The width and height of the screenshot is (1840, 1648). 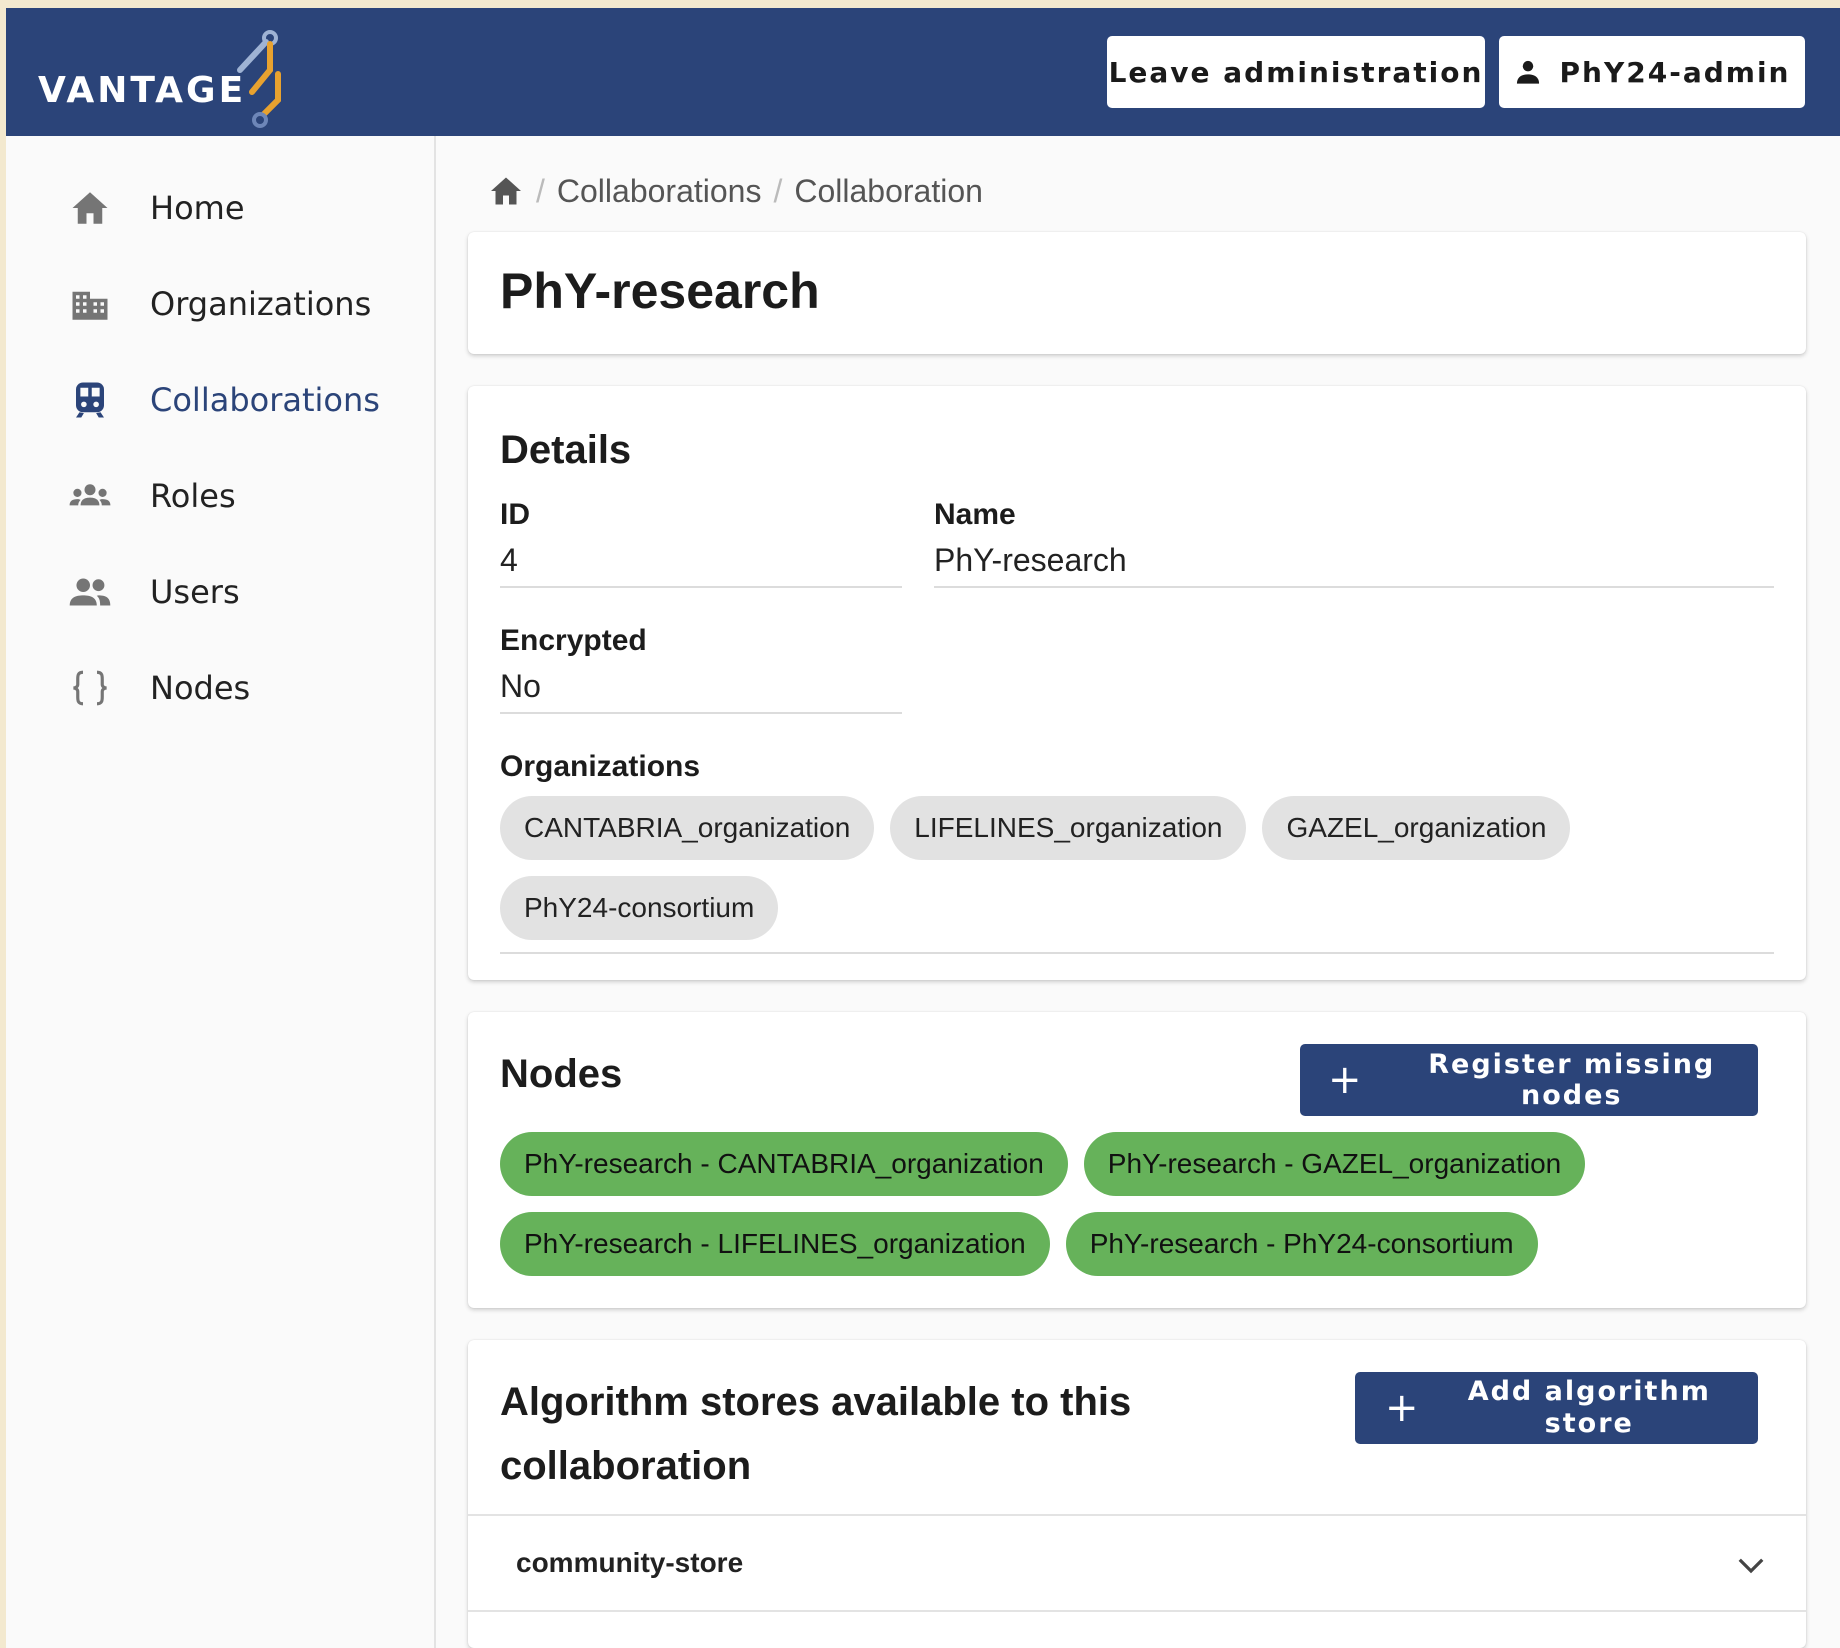 I want to click on encrypted-value: No, so click(x=520, y=686).